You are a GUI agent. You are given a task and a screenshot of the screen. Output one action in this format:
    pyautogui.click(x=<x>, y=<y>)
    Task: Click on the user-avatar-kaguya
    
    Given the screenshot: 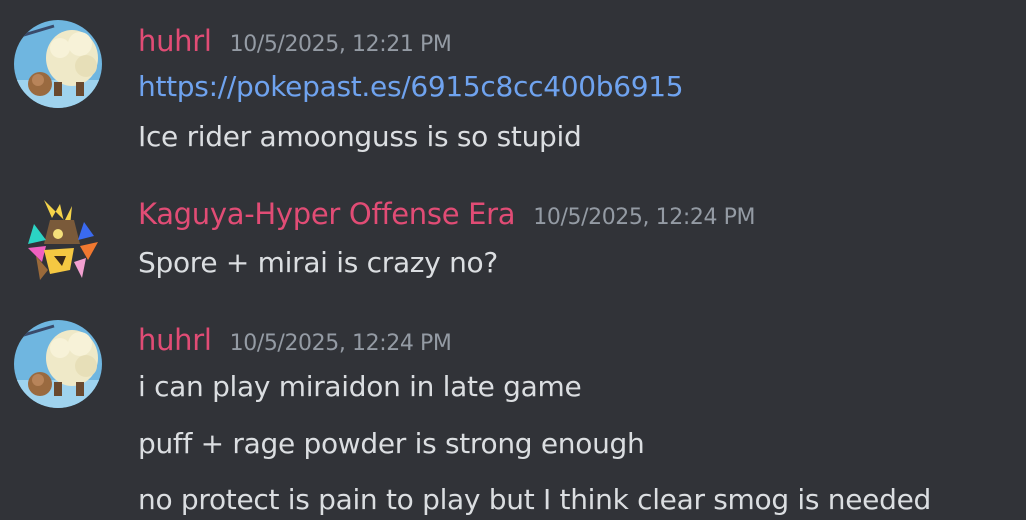 What is the action you would take?
    pyautogui.click(x=58, y=240)
    